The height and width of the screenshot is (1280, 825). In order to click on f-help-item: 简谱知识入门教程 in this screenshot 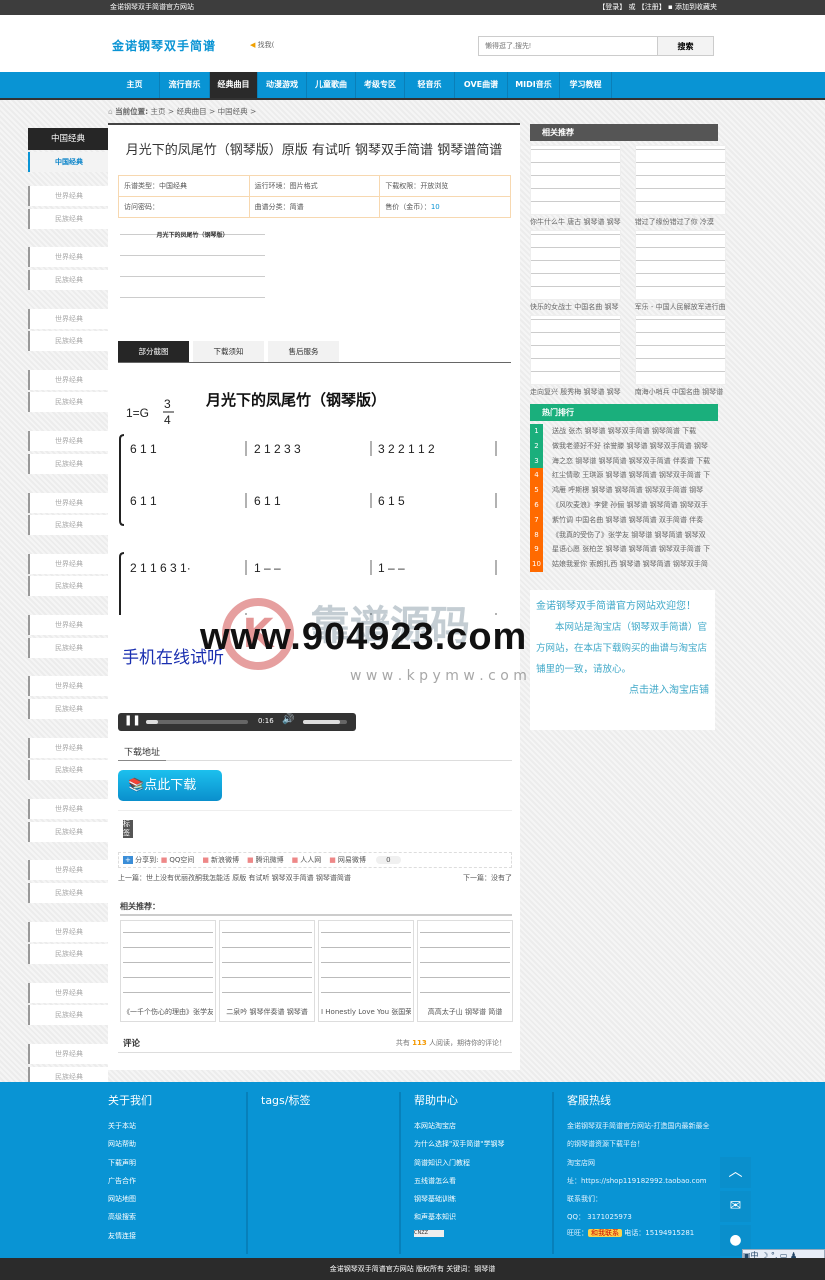, I will do `click(483, 1163)`.